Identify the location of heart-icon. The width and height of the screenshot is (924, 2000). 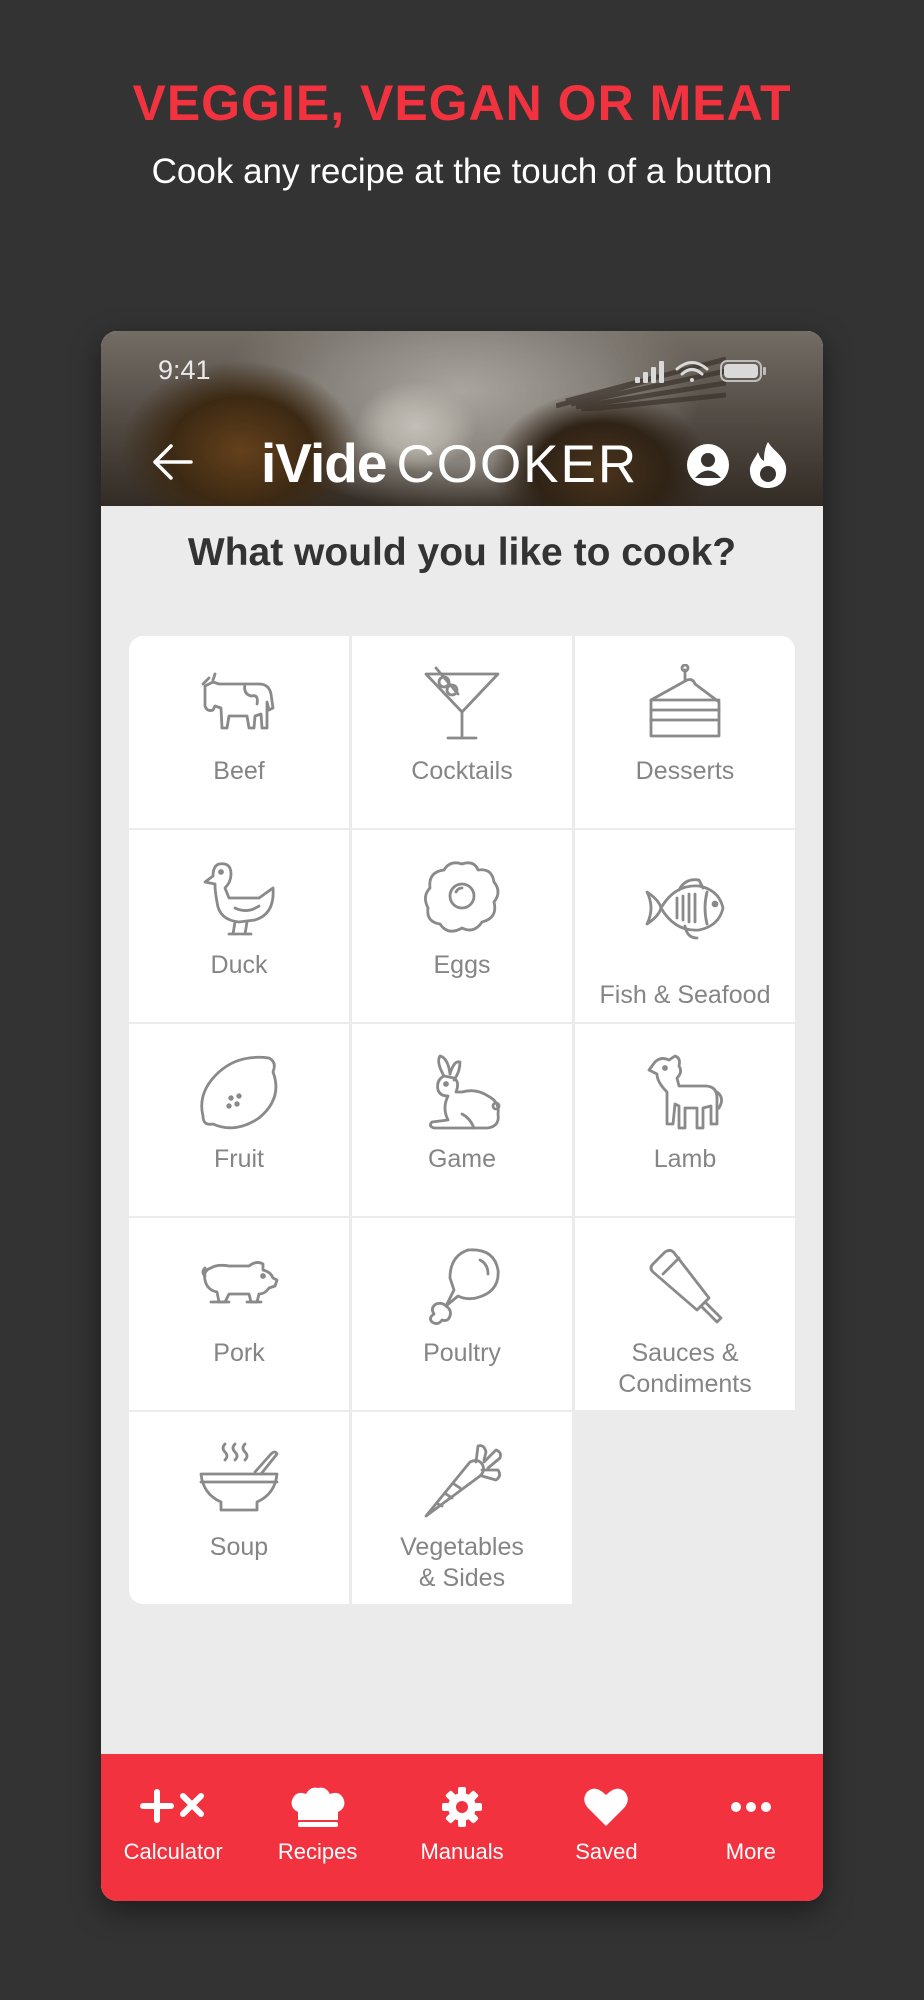
(606, 1807).